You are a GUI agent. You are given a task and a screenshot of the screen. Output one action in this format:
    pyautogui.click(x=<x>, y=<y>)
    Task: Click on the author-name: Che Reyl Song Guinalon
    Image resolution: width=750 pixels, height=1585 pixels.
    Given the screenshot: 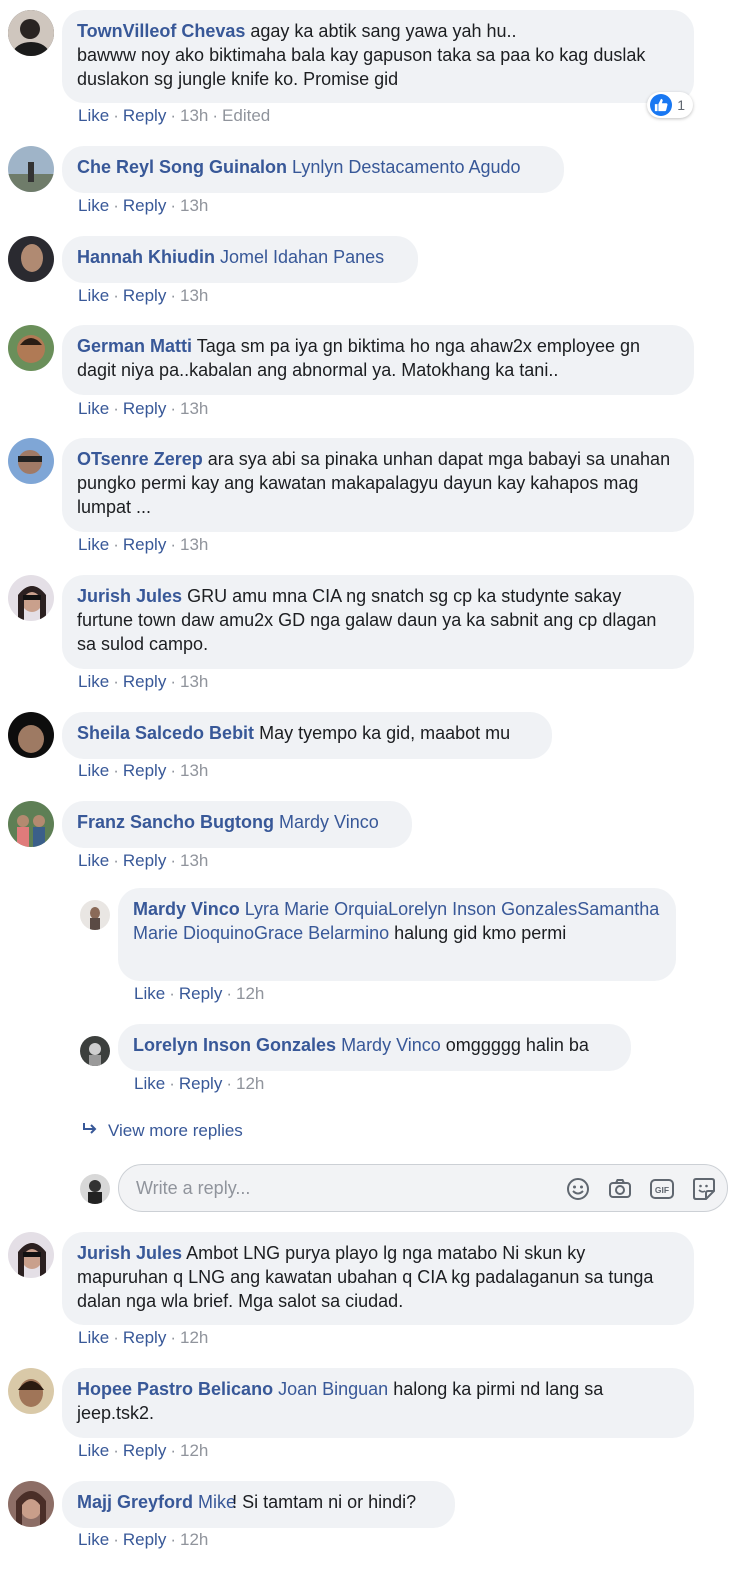 What is the action you would take?
    pyautogui.click(x=182, y=167)
    